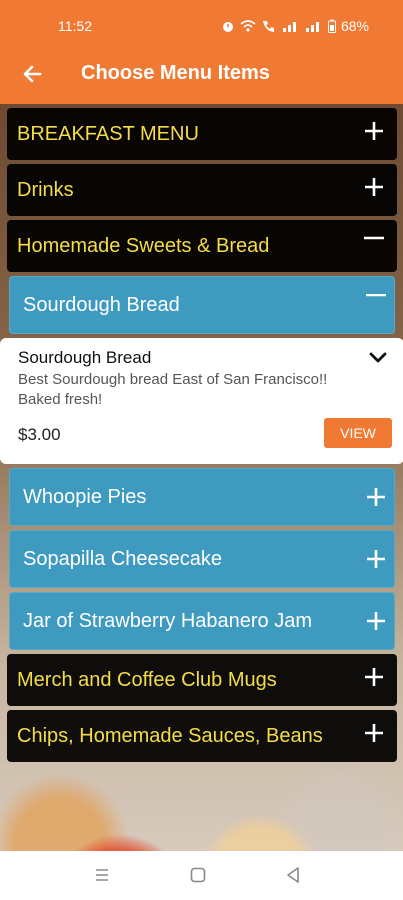 The height and width of the screenshot is (900, 403). Describe the element at coordinates (85, 357) in the screenshot. I see `detail-name: Sourdough Bread` at that location.